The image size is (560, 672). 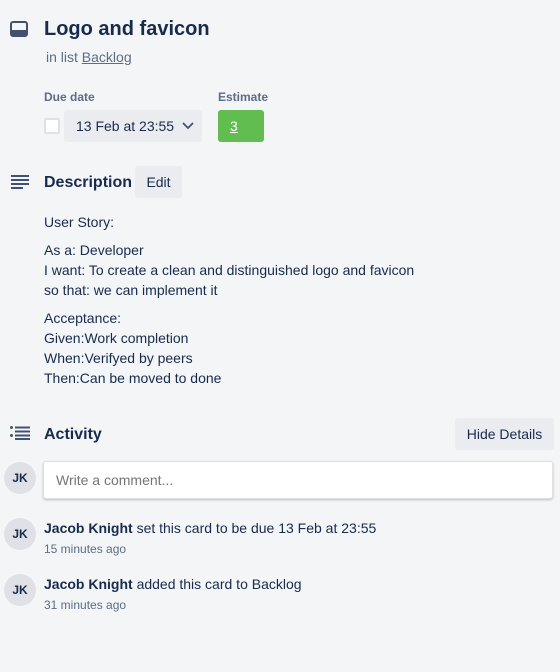 What do you see at coordinates (52, 126) in the screenshot?
I see `due-date-checkbox` at bounding box center [52, 126].